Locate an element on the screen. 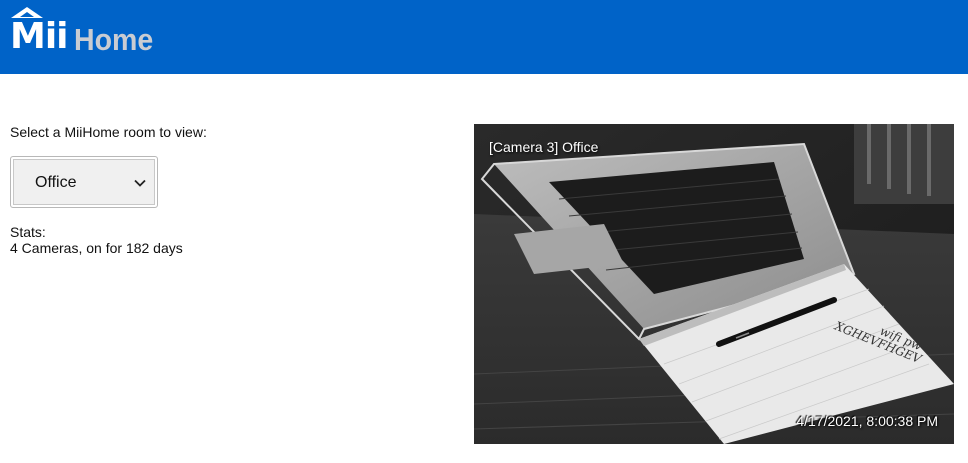  camera-label: [Camera 3] Office is located at coordinates (544, 147).